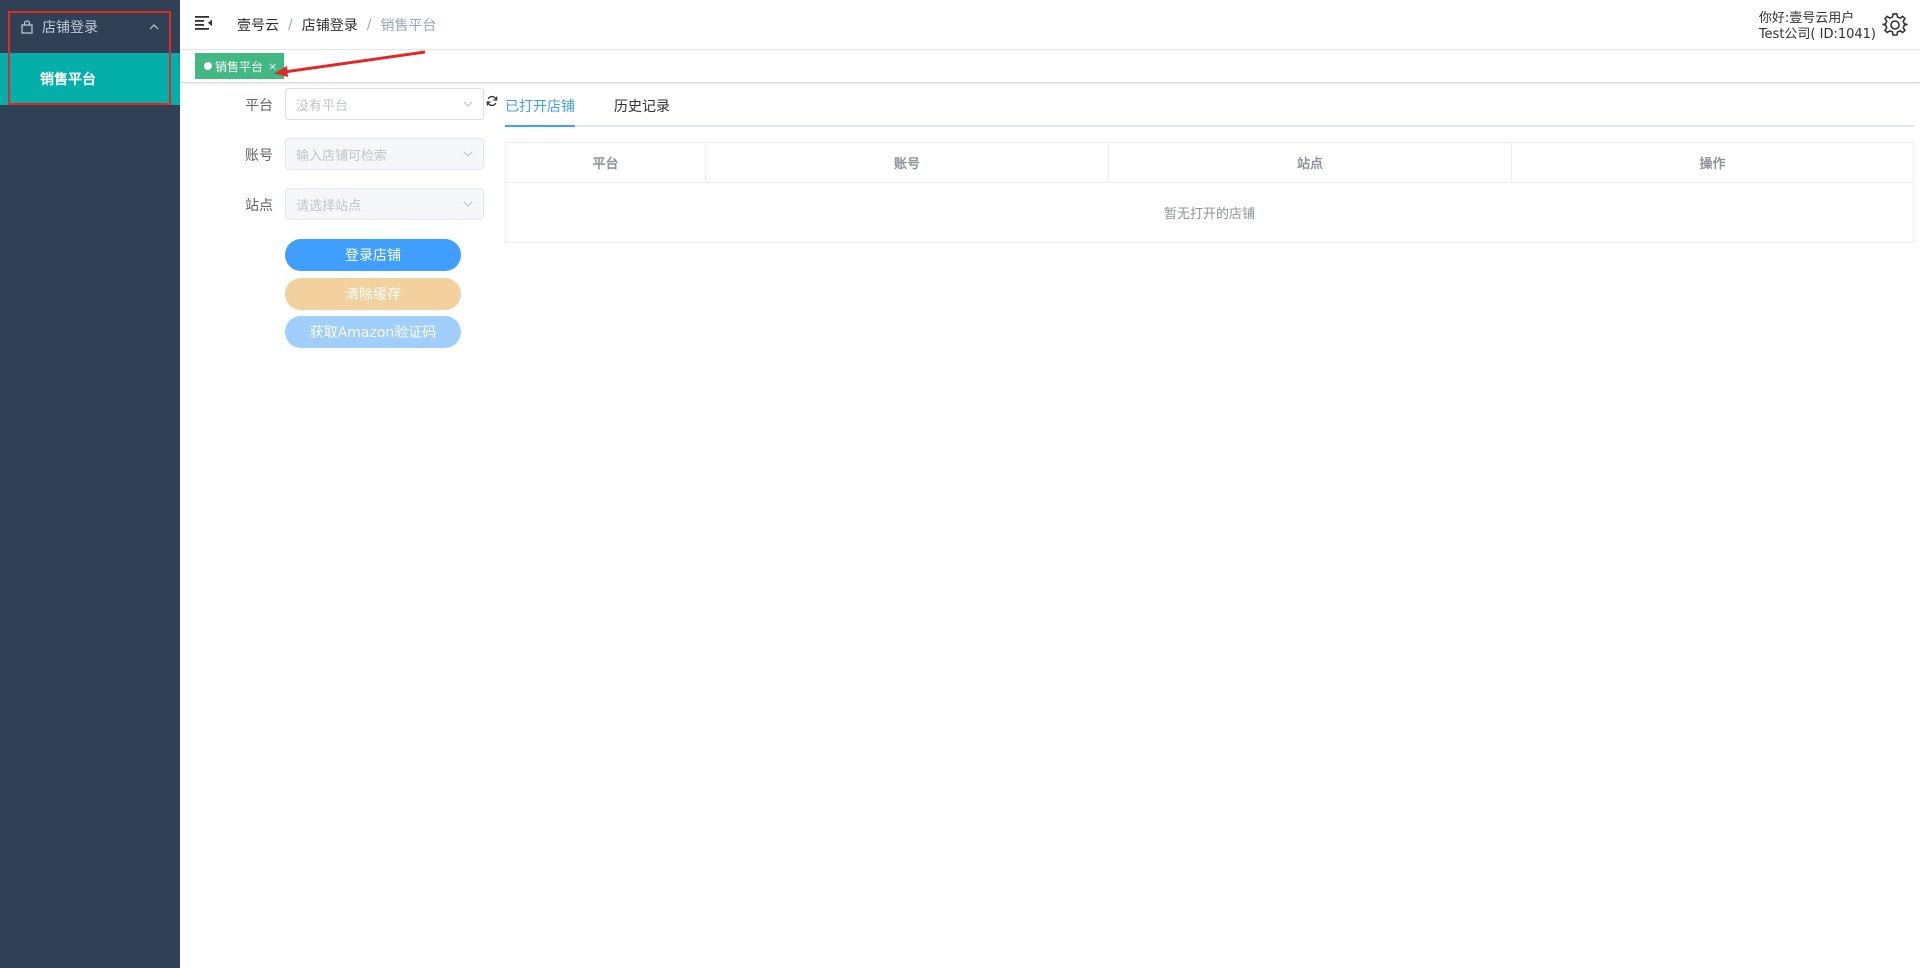 Image resolution: width=1920 pixels, height=968 pixels. Describe the element at coordinates (154, 26) in the screenshot. I see `chevron-up-icon` at that location.